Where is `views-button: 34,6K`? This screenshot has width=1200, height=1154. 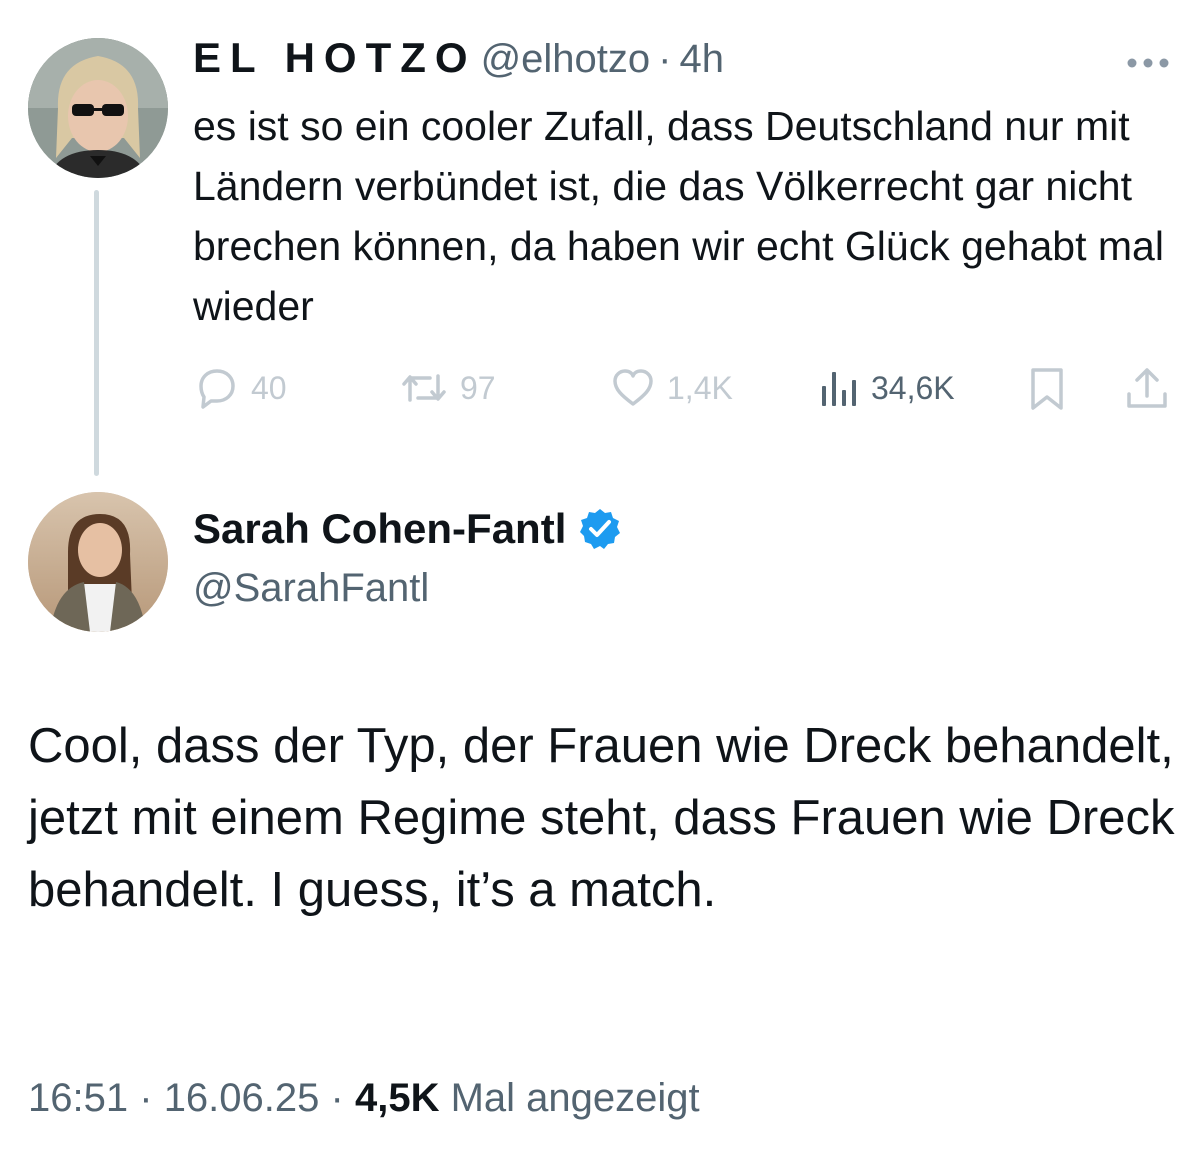 views-button: 34,6K is located at coordinates (886, 388).